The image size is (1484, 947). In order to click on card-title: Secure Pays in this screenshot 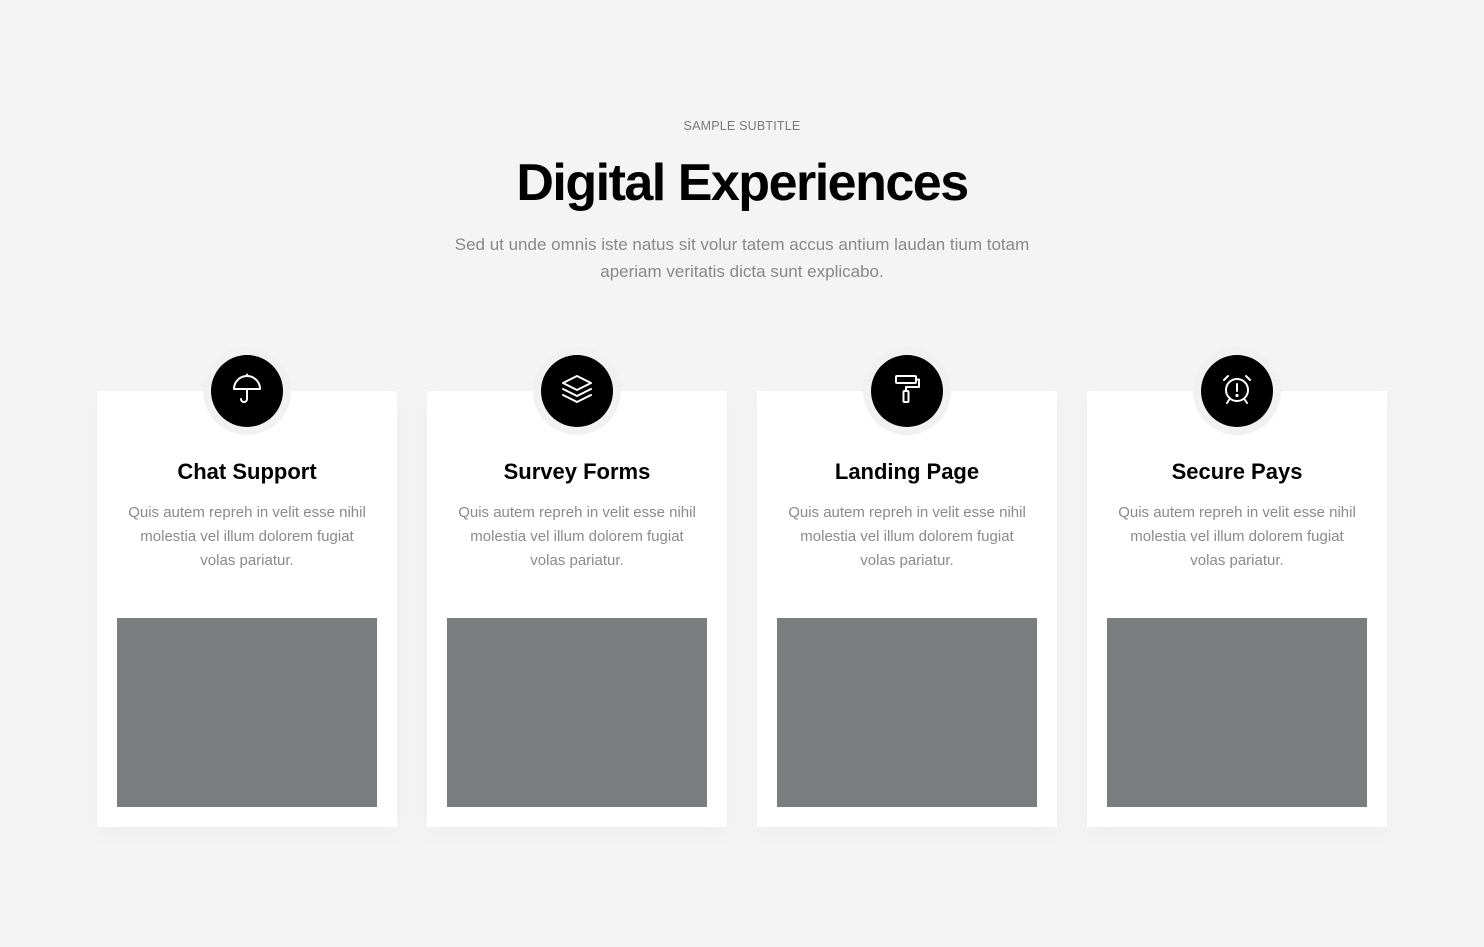, I will do `click(1237, 471)`.